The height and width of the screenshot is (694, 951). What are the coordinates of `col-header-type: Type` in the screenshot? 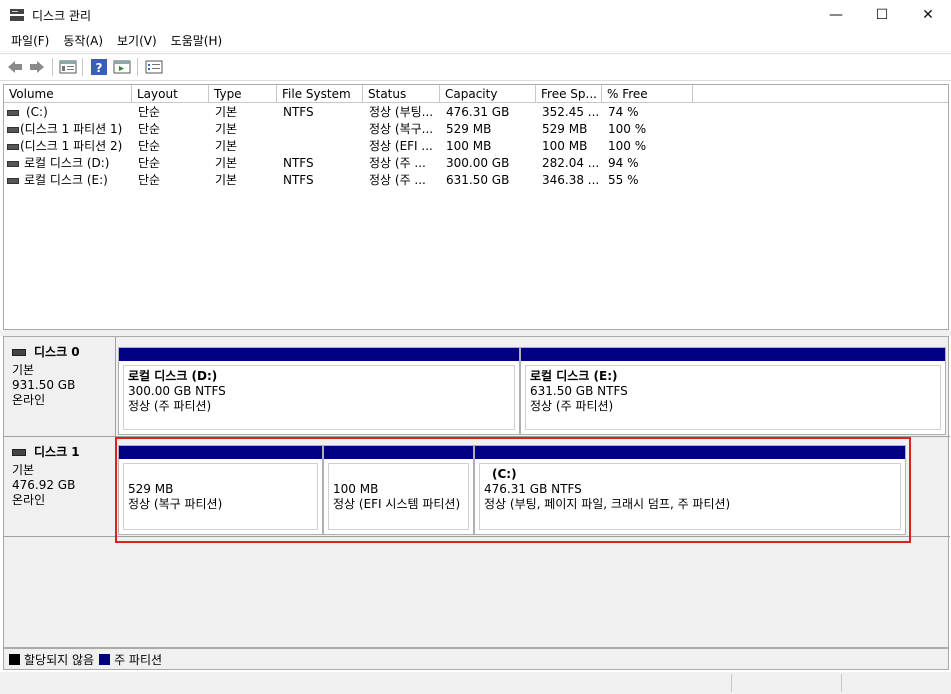 It's located at (243, 94).